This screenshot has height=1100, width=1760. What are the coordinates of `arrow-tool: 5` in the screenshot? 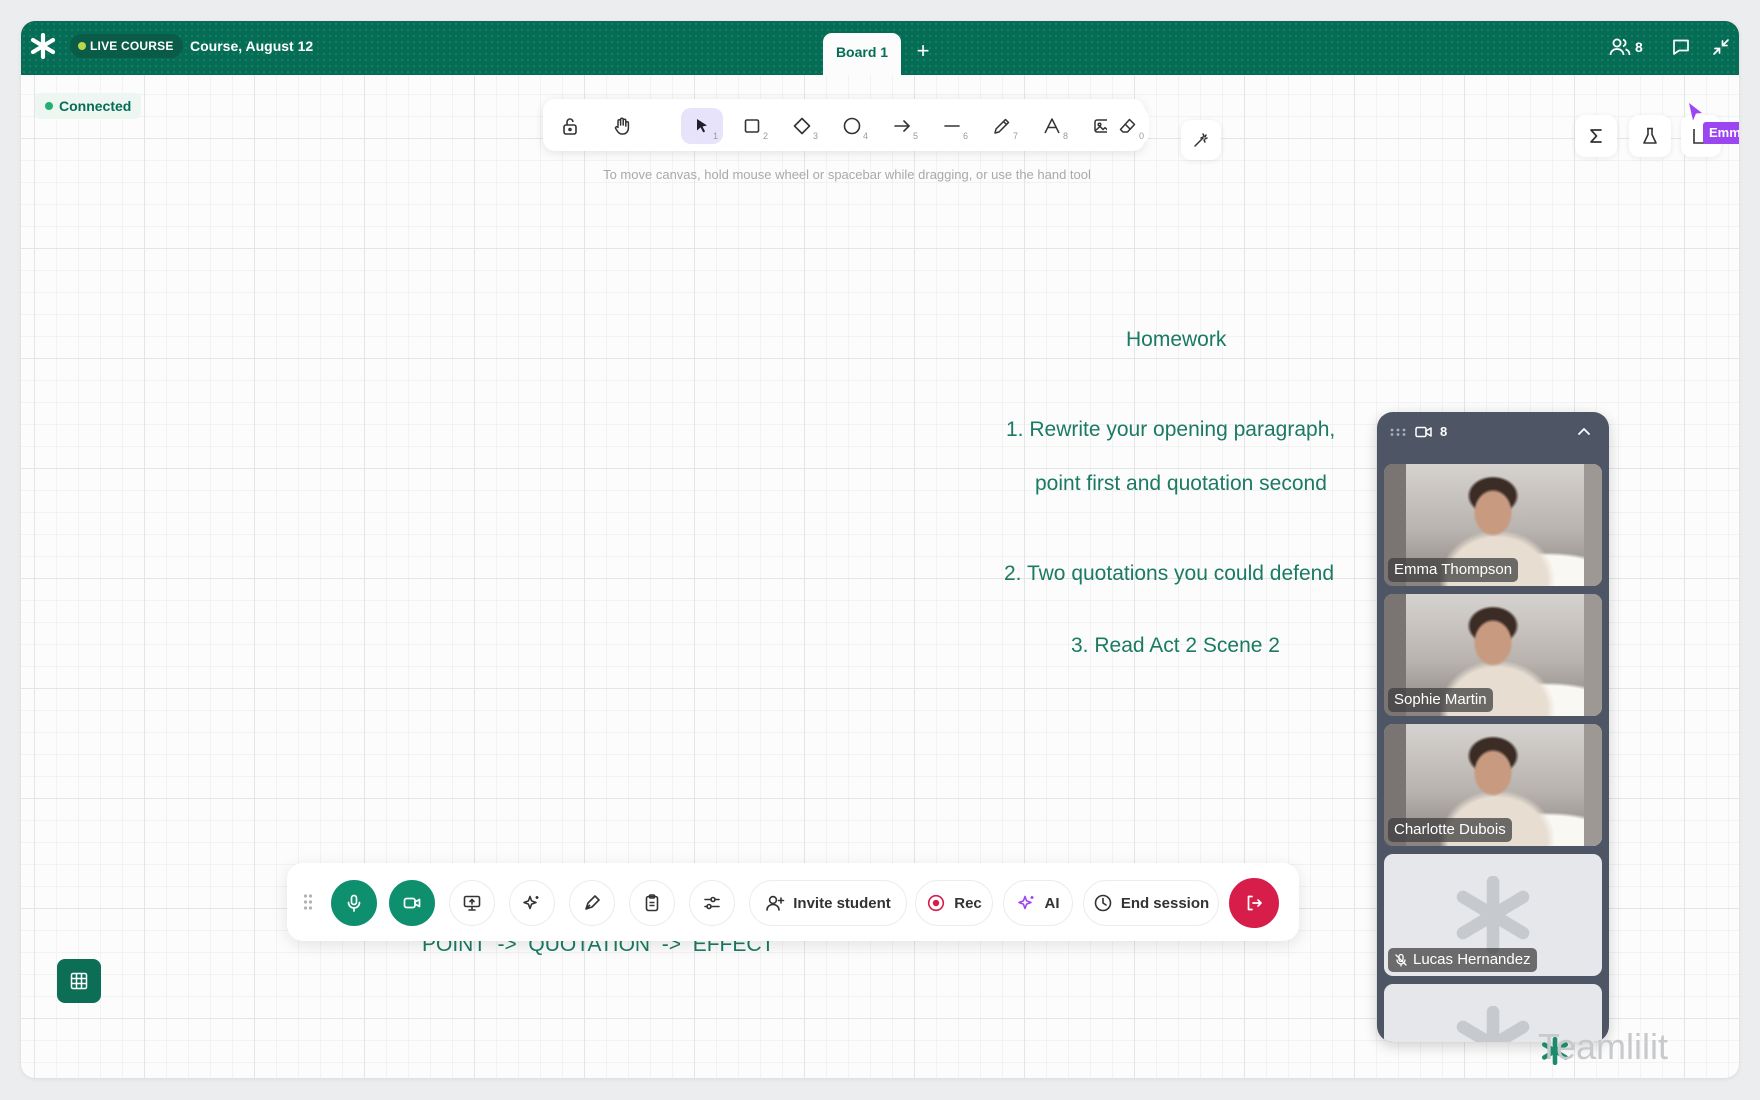 It's located at (902, 126).